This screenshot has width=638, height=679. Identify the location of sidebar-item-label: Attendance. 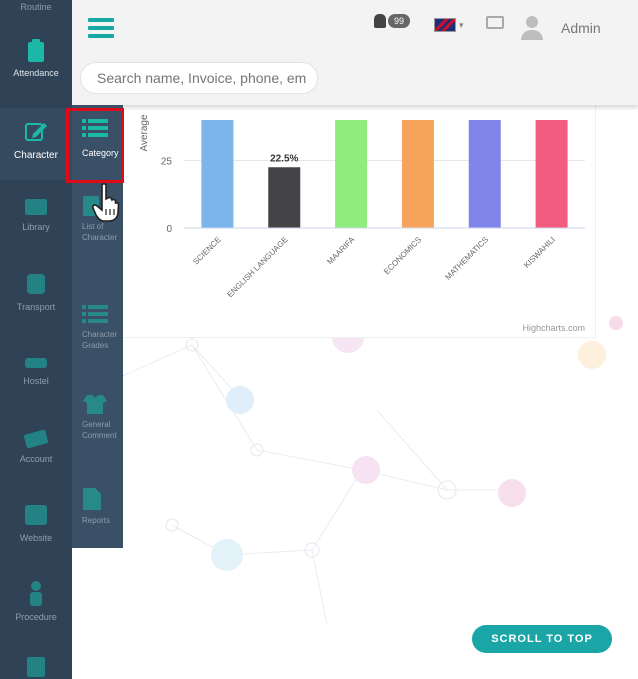
(36, 73).